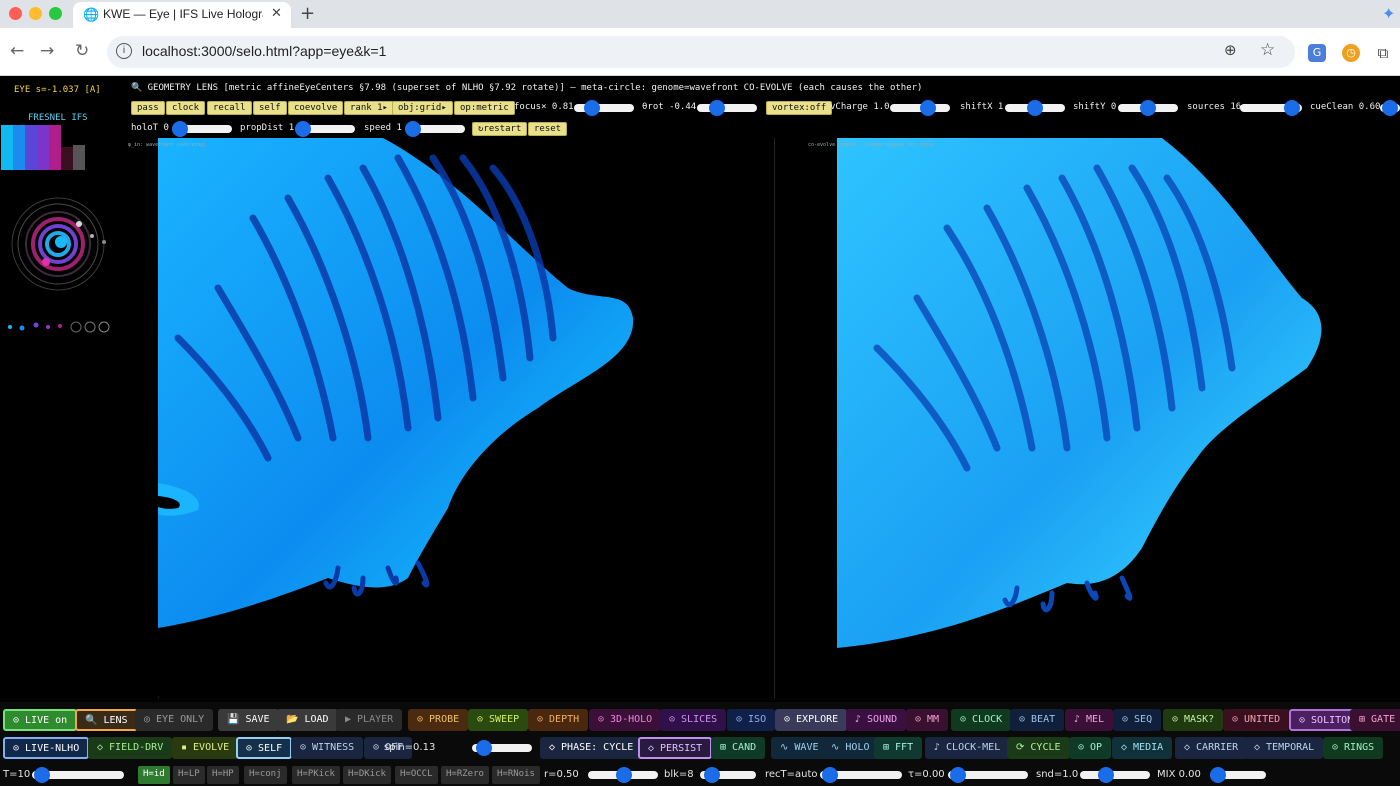 This screenshot has height=786, width=1400. Describe the element at coordinates (316, 775) in the screenshot. I see `h-mode-button-4: H=PKick` at that location.